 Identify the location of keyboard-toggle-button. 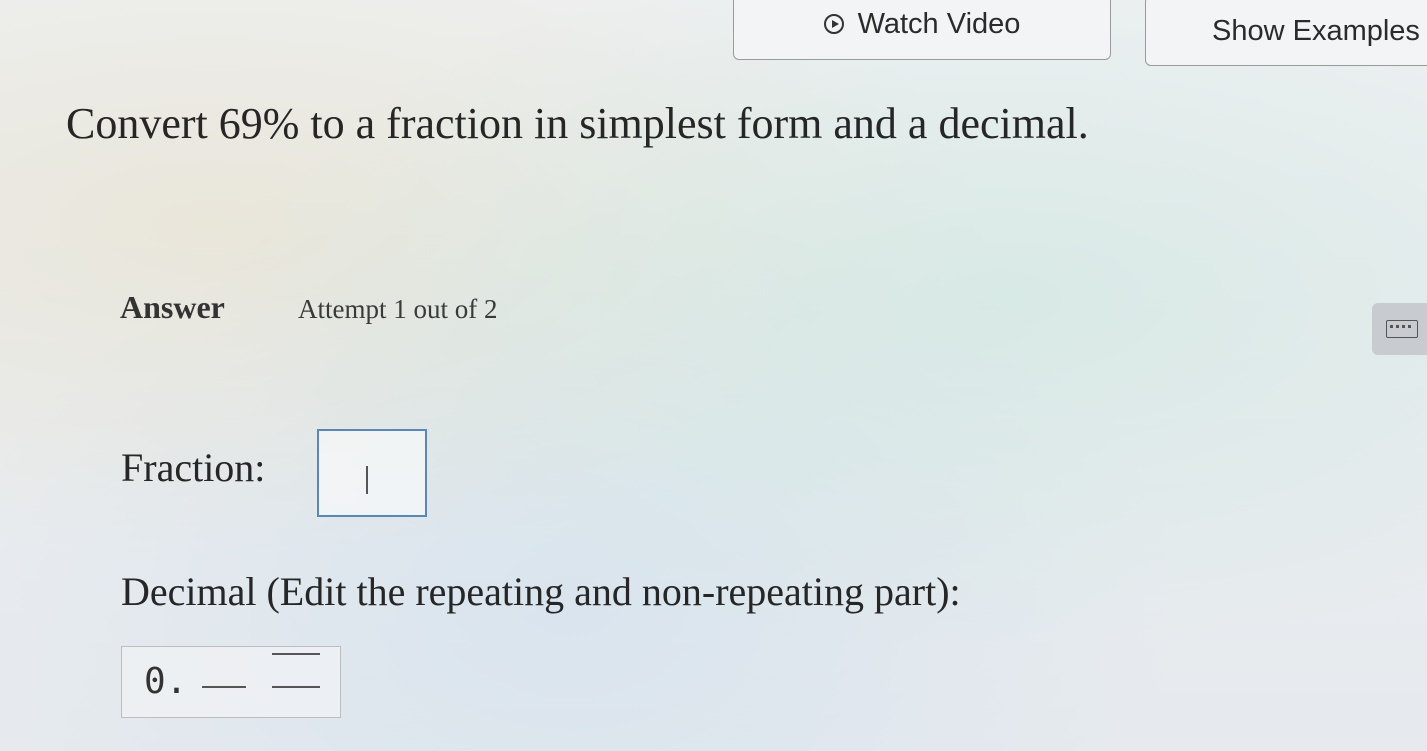
(1399, 329).